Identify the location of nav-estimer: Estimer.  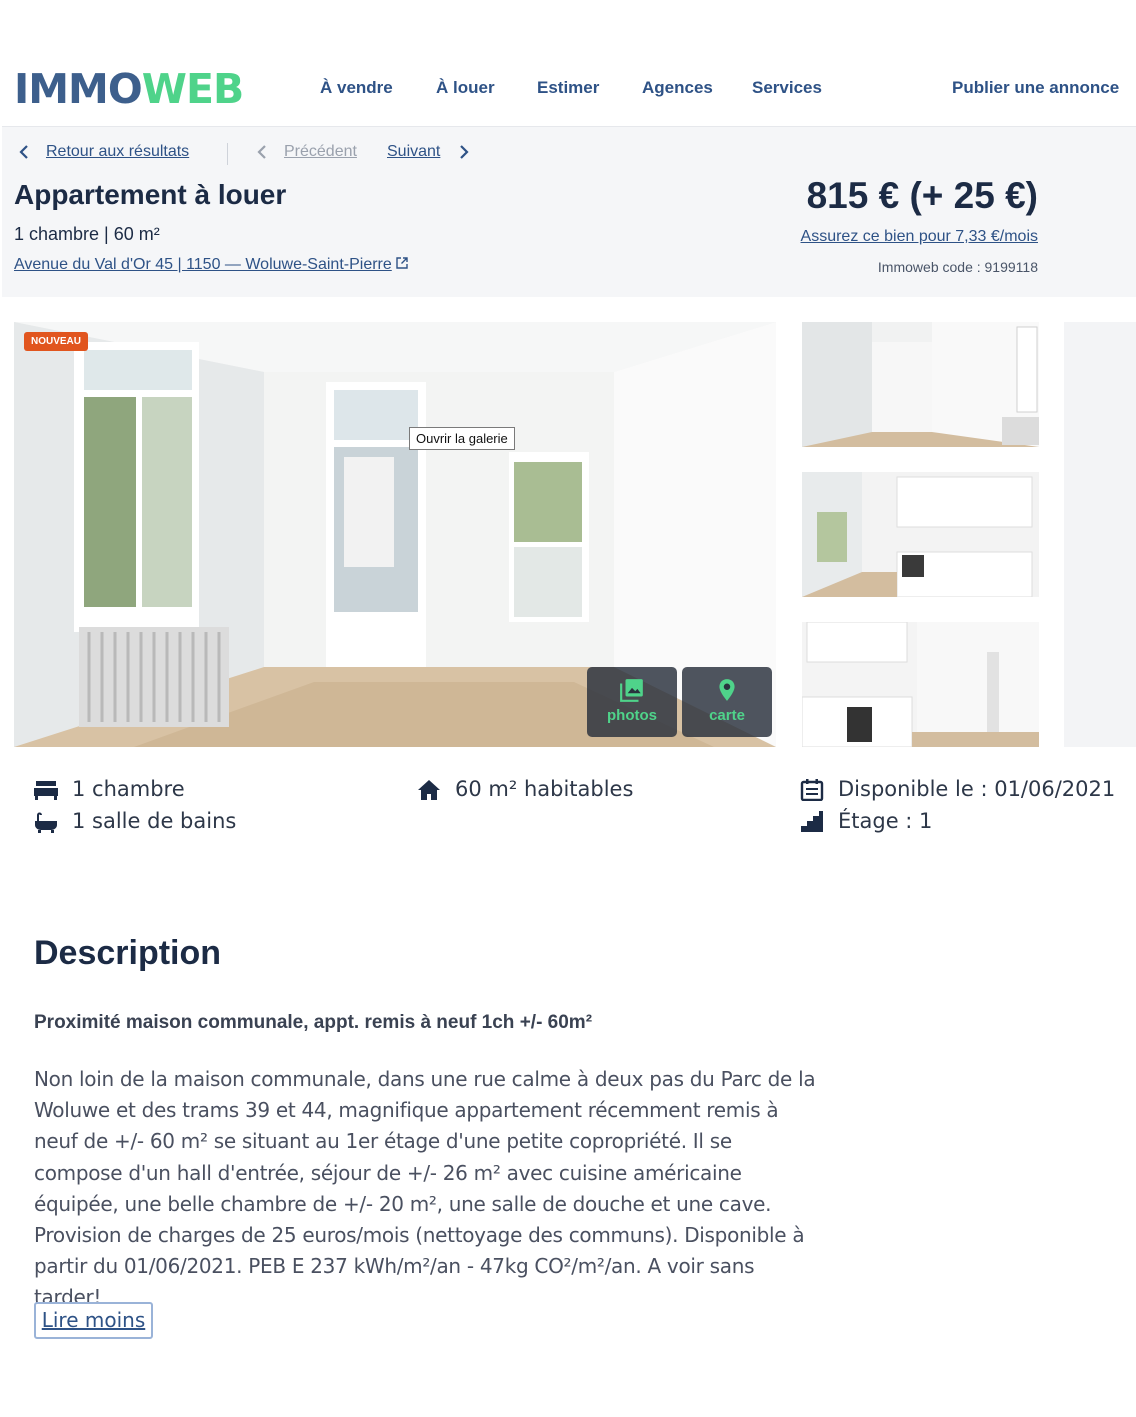
(568, 88).